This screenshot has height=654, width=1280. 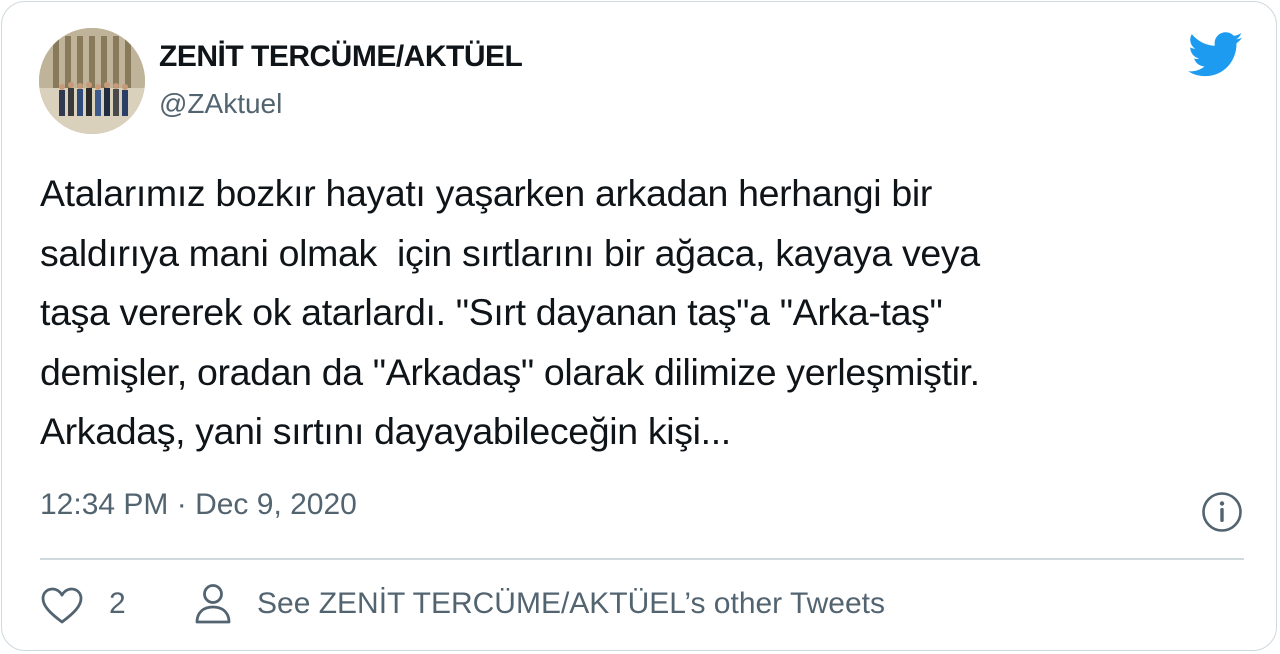 I want to click on author-handle: @ZAktuel, so click(x=220, y=104).